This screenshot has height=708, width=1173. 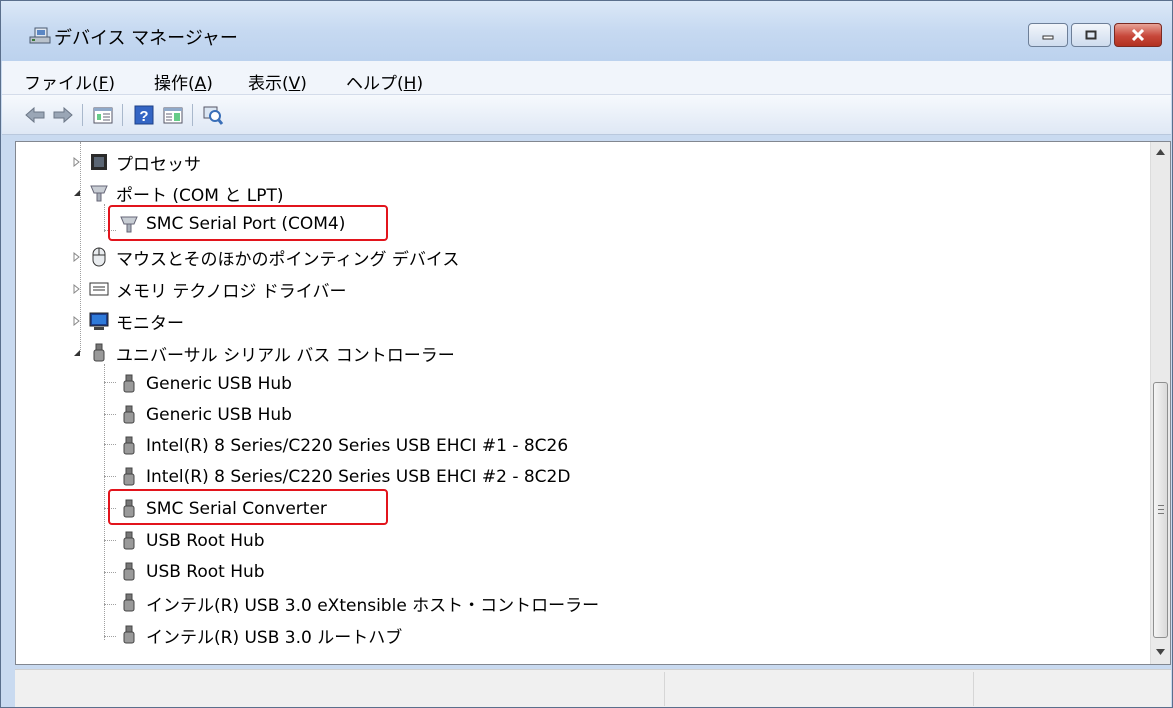 What do you see at coordinates (373, 605) in the screenshot?
I see `tree-node-label: インテル(R) USB 3.0 eXtensible ホスト・コントローラー` at bounding box center [373, 605].